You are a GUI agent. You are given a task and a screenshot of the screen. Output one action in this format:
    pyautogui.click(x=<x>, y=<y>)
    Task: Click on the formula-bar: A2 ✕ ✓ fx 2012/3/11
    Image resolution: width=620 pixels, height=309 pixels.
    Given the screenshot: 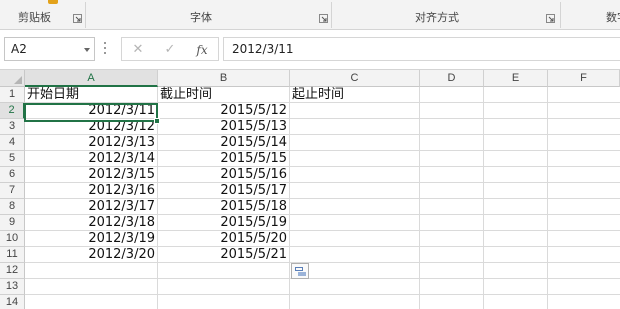 What is the action you would take?
    pyautogui.click(x=310, y=50)
    